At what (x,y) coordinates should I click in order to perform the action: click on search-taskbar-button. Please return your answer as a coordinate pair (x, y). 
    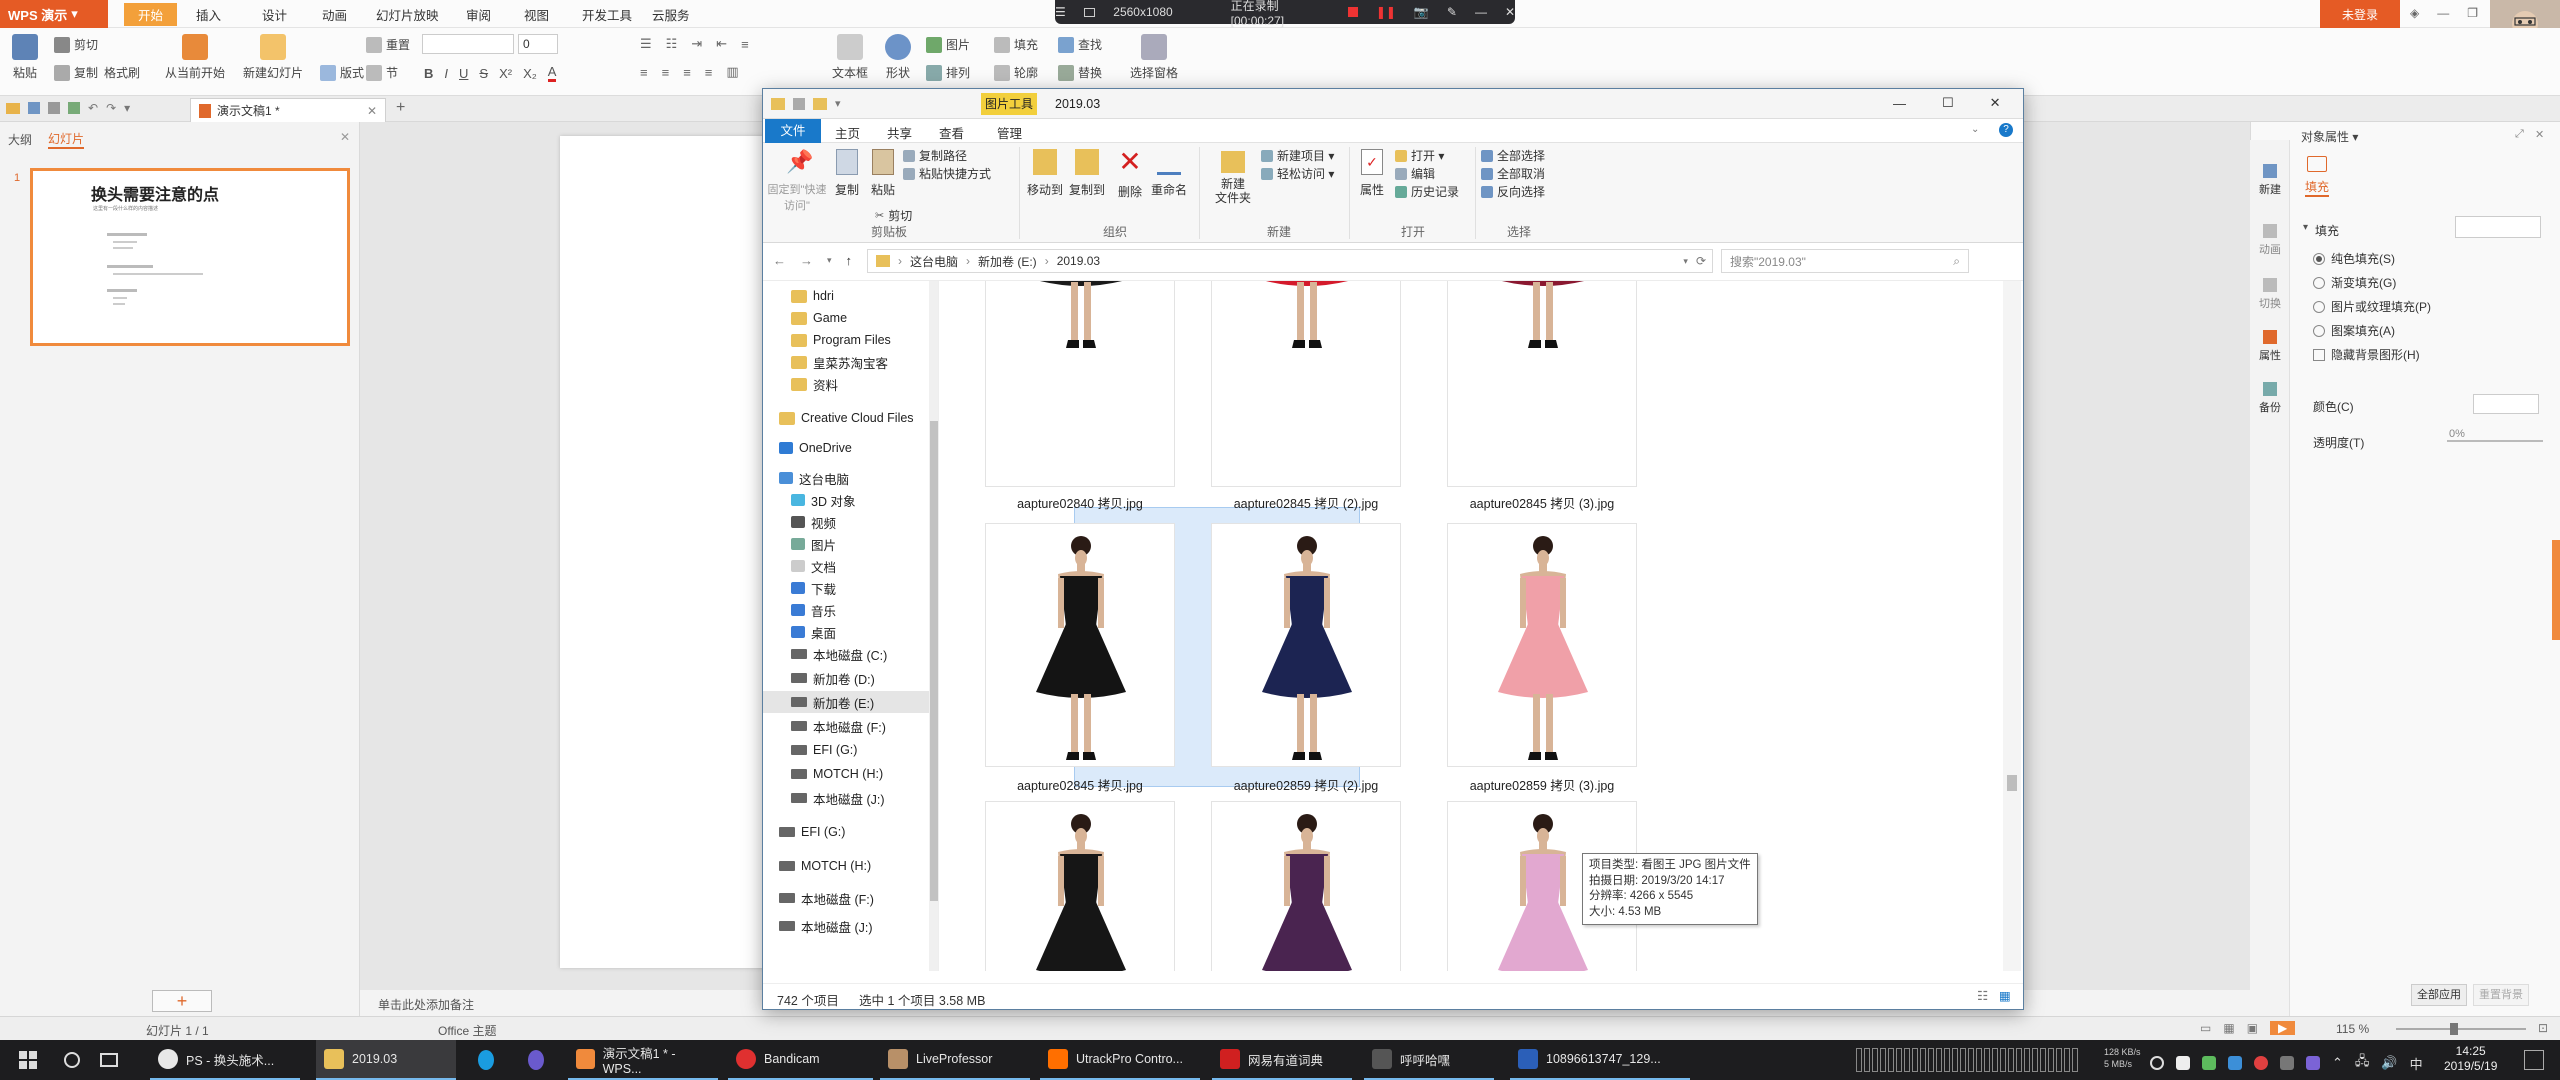
    Looking at the image, I should click on (72, 1060).